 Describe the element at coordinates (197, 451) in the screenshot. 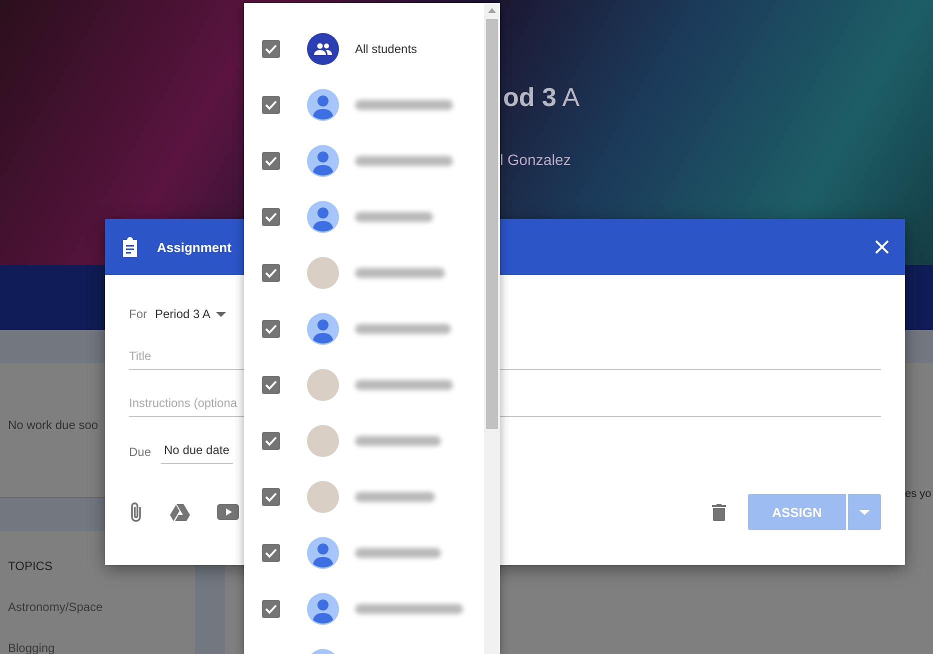

I see `due-date-field: No due date` at that location.